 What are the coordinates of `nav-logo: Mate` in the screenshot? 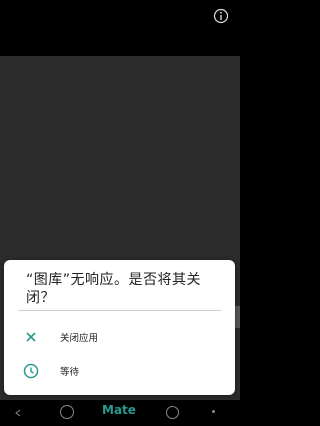 It's located at (119, 410).